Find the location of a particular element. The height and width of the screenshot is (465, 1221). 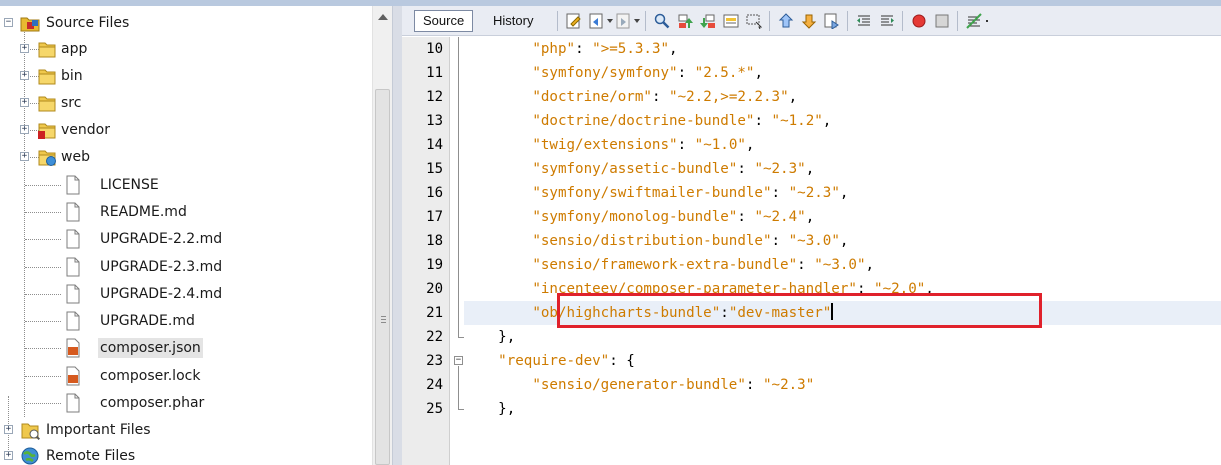

json-value: "~2.4" is located at coordinates (780, 217).